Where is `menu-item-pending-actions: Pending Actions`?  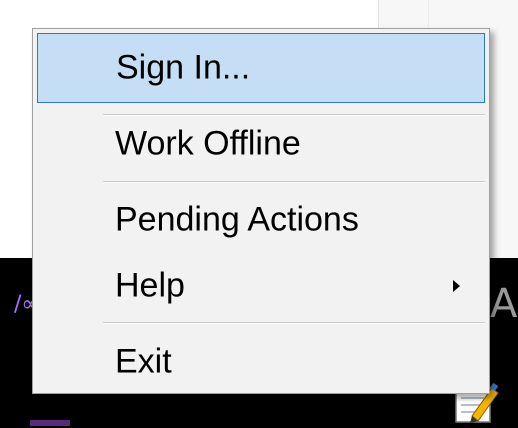 menu-item-pending-actions: Pending Actions is located at coordinates (261, 220).